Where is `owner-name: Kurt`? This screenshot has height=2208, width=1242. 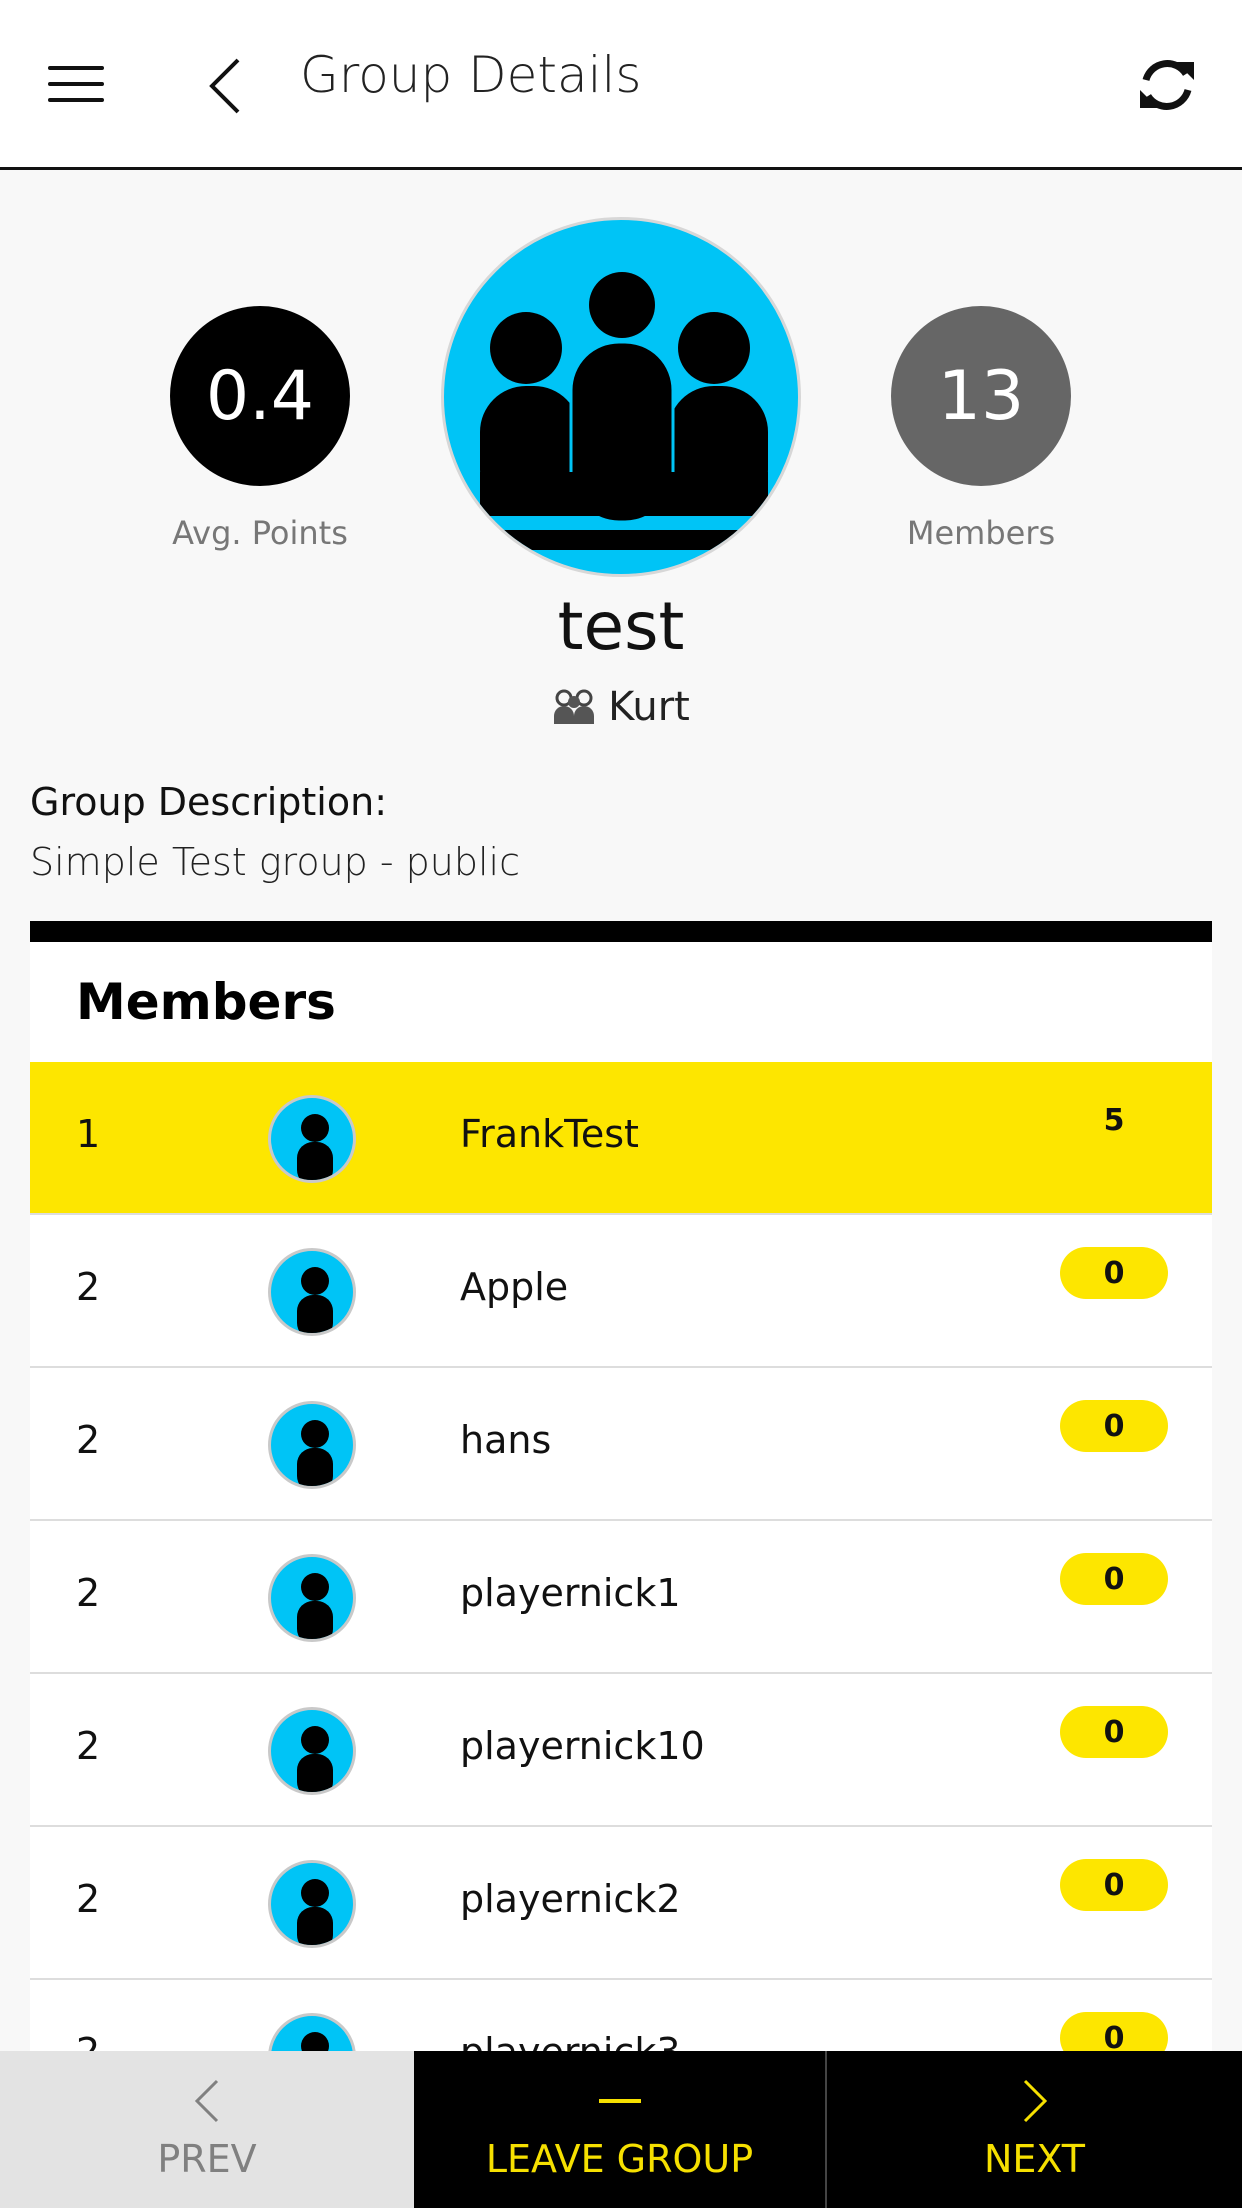 owner-name: Kurt is located at coordinates (649, 707).